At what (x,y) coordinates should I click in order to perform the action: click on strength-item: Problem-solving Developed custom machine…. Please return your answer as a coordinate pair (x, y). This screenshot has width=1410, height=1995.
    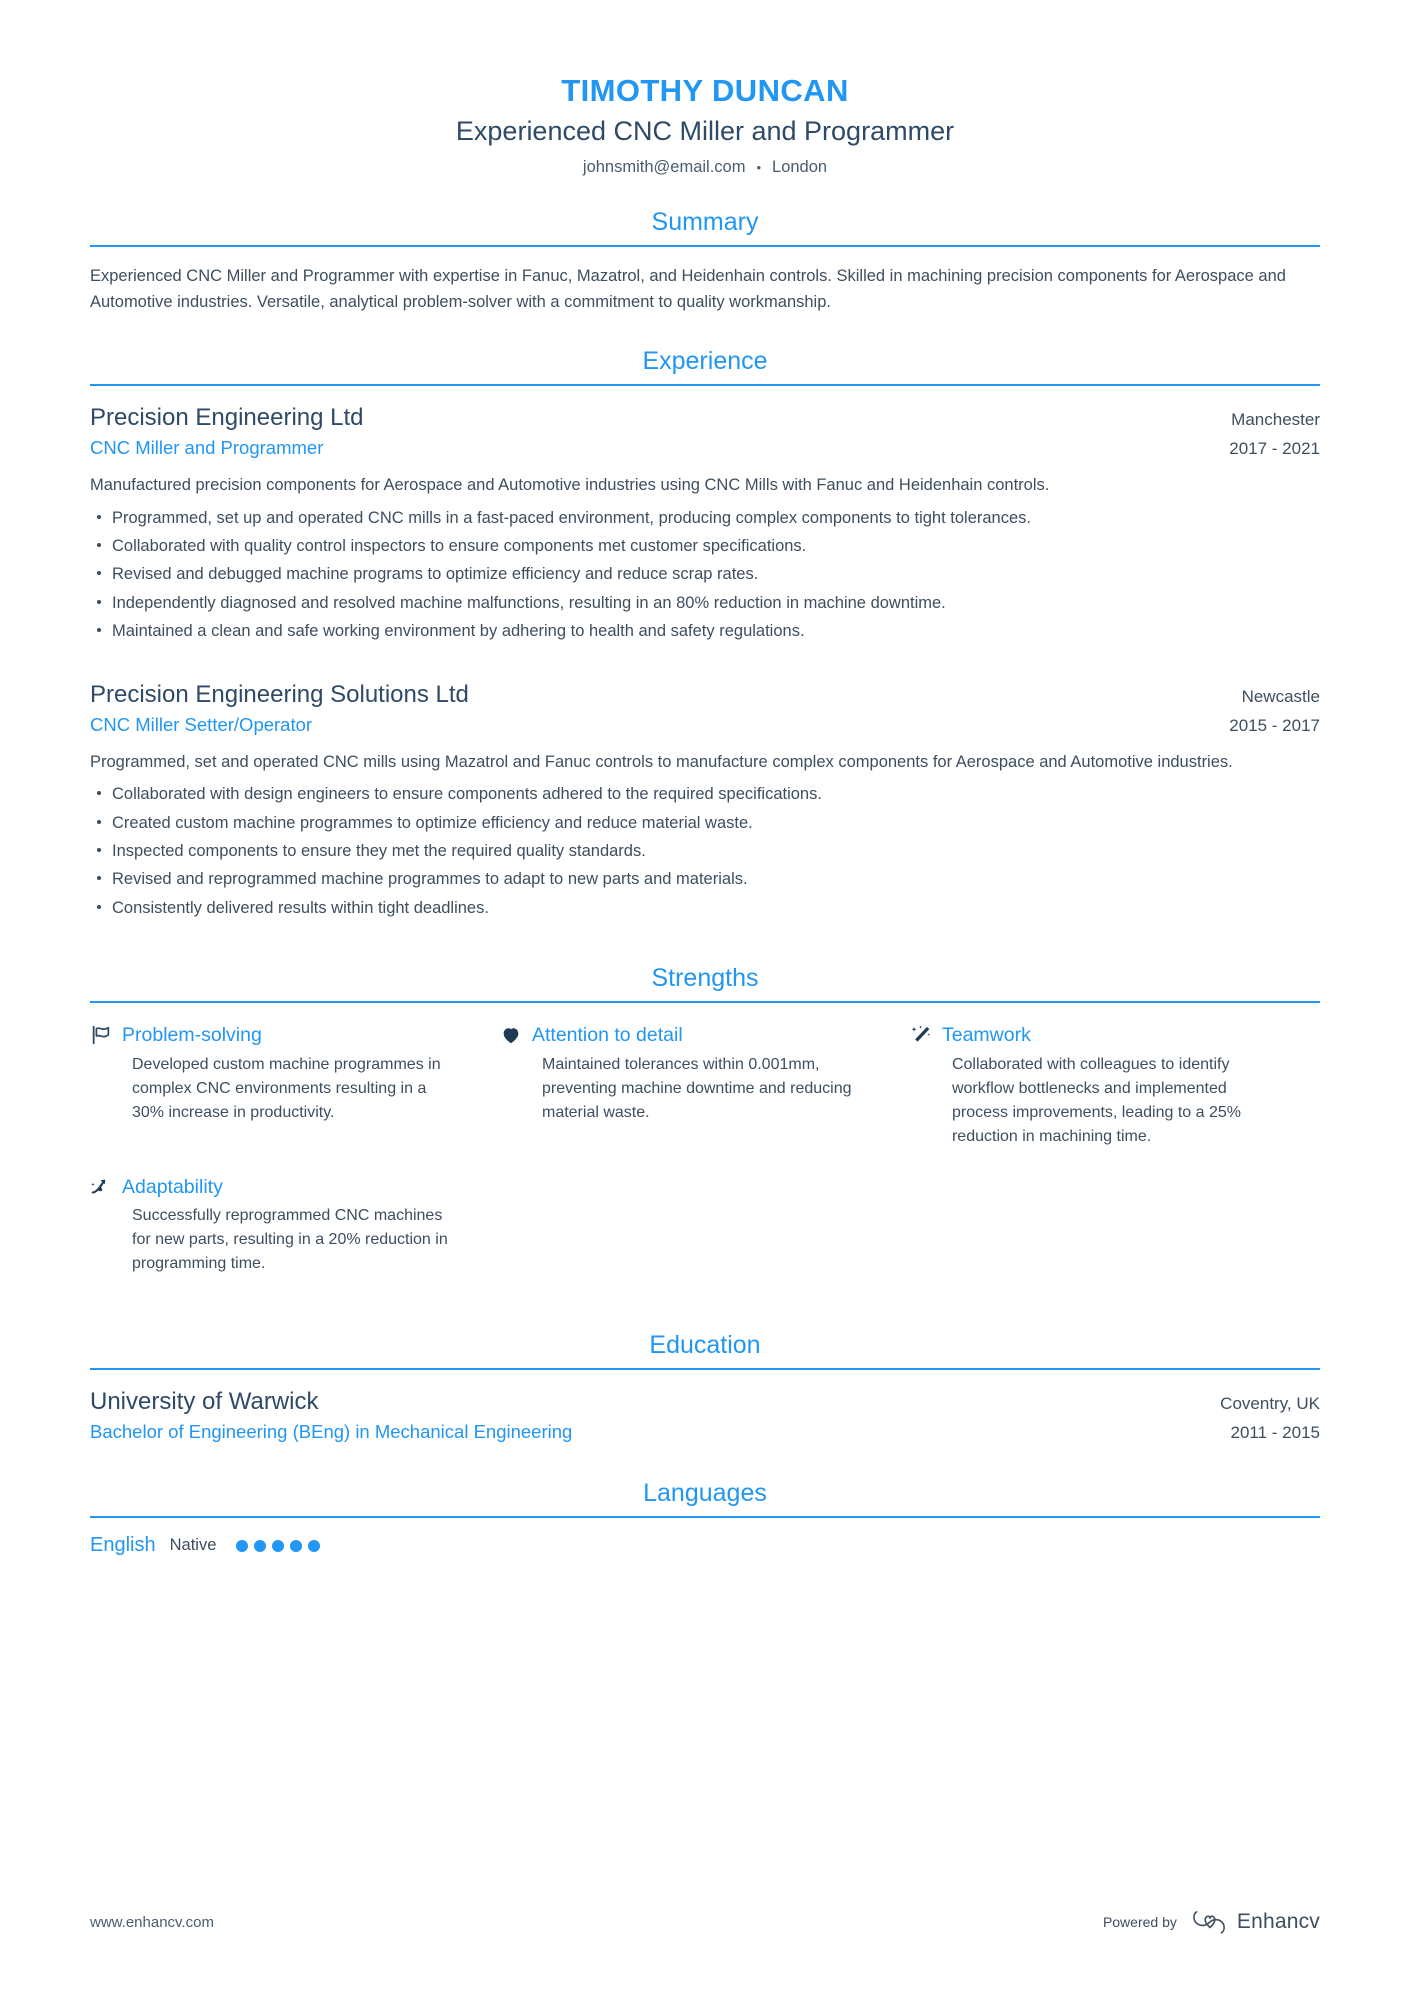
    Looking at the image, I should click on (295, 1085).